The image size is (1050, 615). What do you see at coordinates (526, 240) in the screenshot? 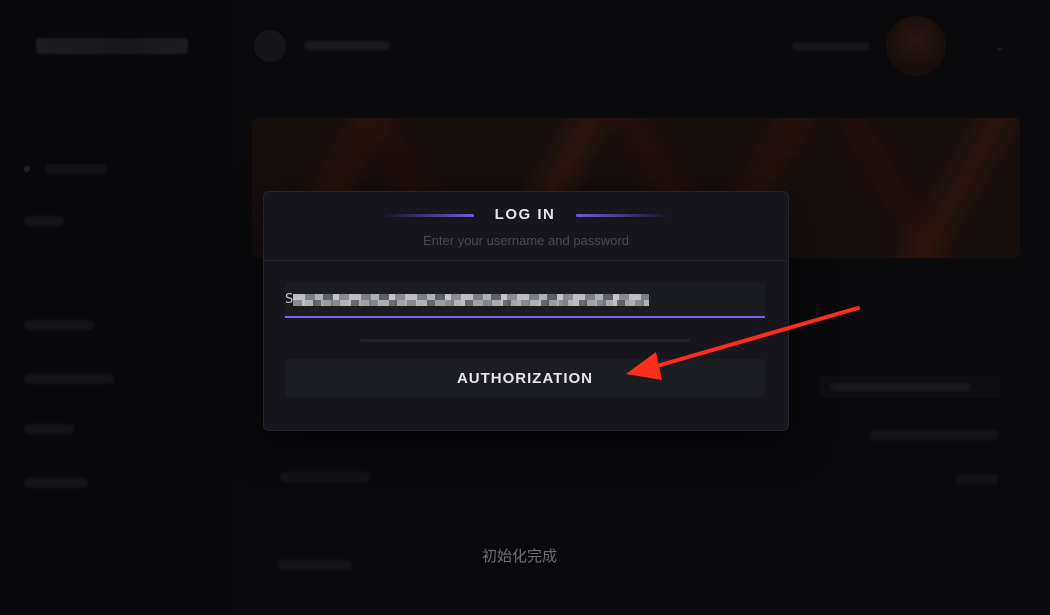
I see `modal-subtitle: Enter your username and password` at bounding box center [526, 240].